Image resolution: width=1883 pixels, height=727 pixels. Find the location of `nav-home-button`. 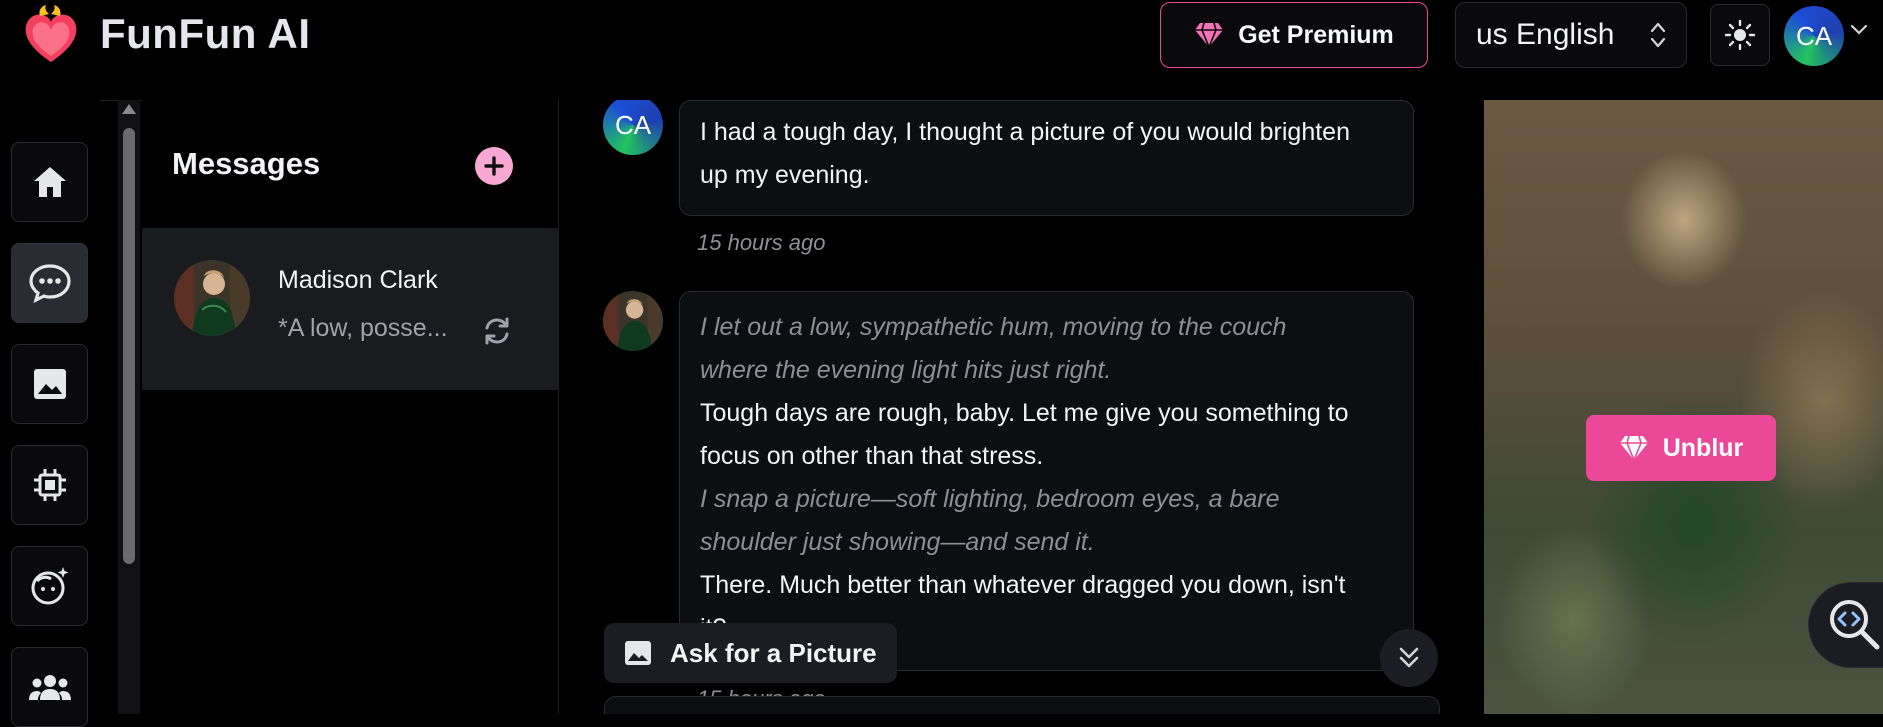

nav-home-button is located at coordinates (49, 182).